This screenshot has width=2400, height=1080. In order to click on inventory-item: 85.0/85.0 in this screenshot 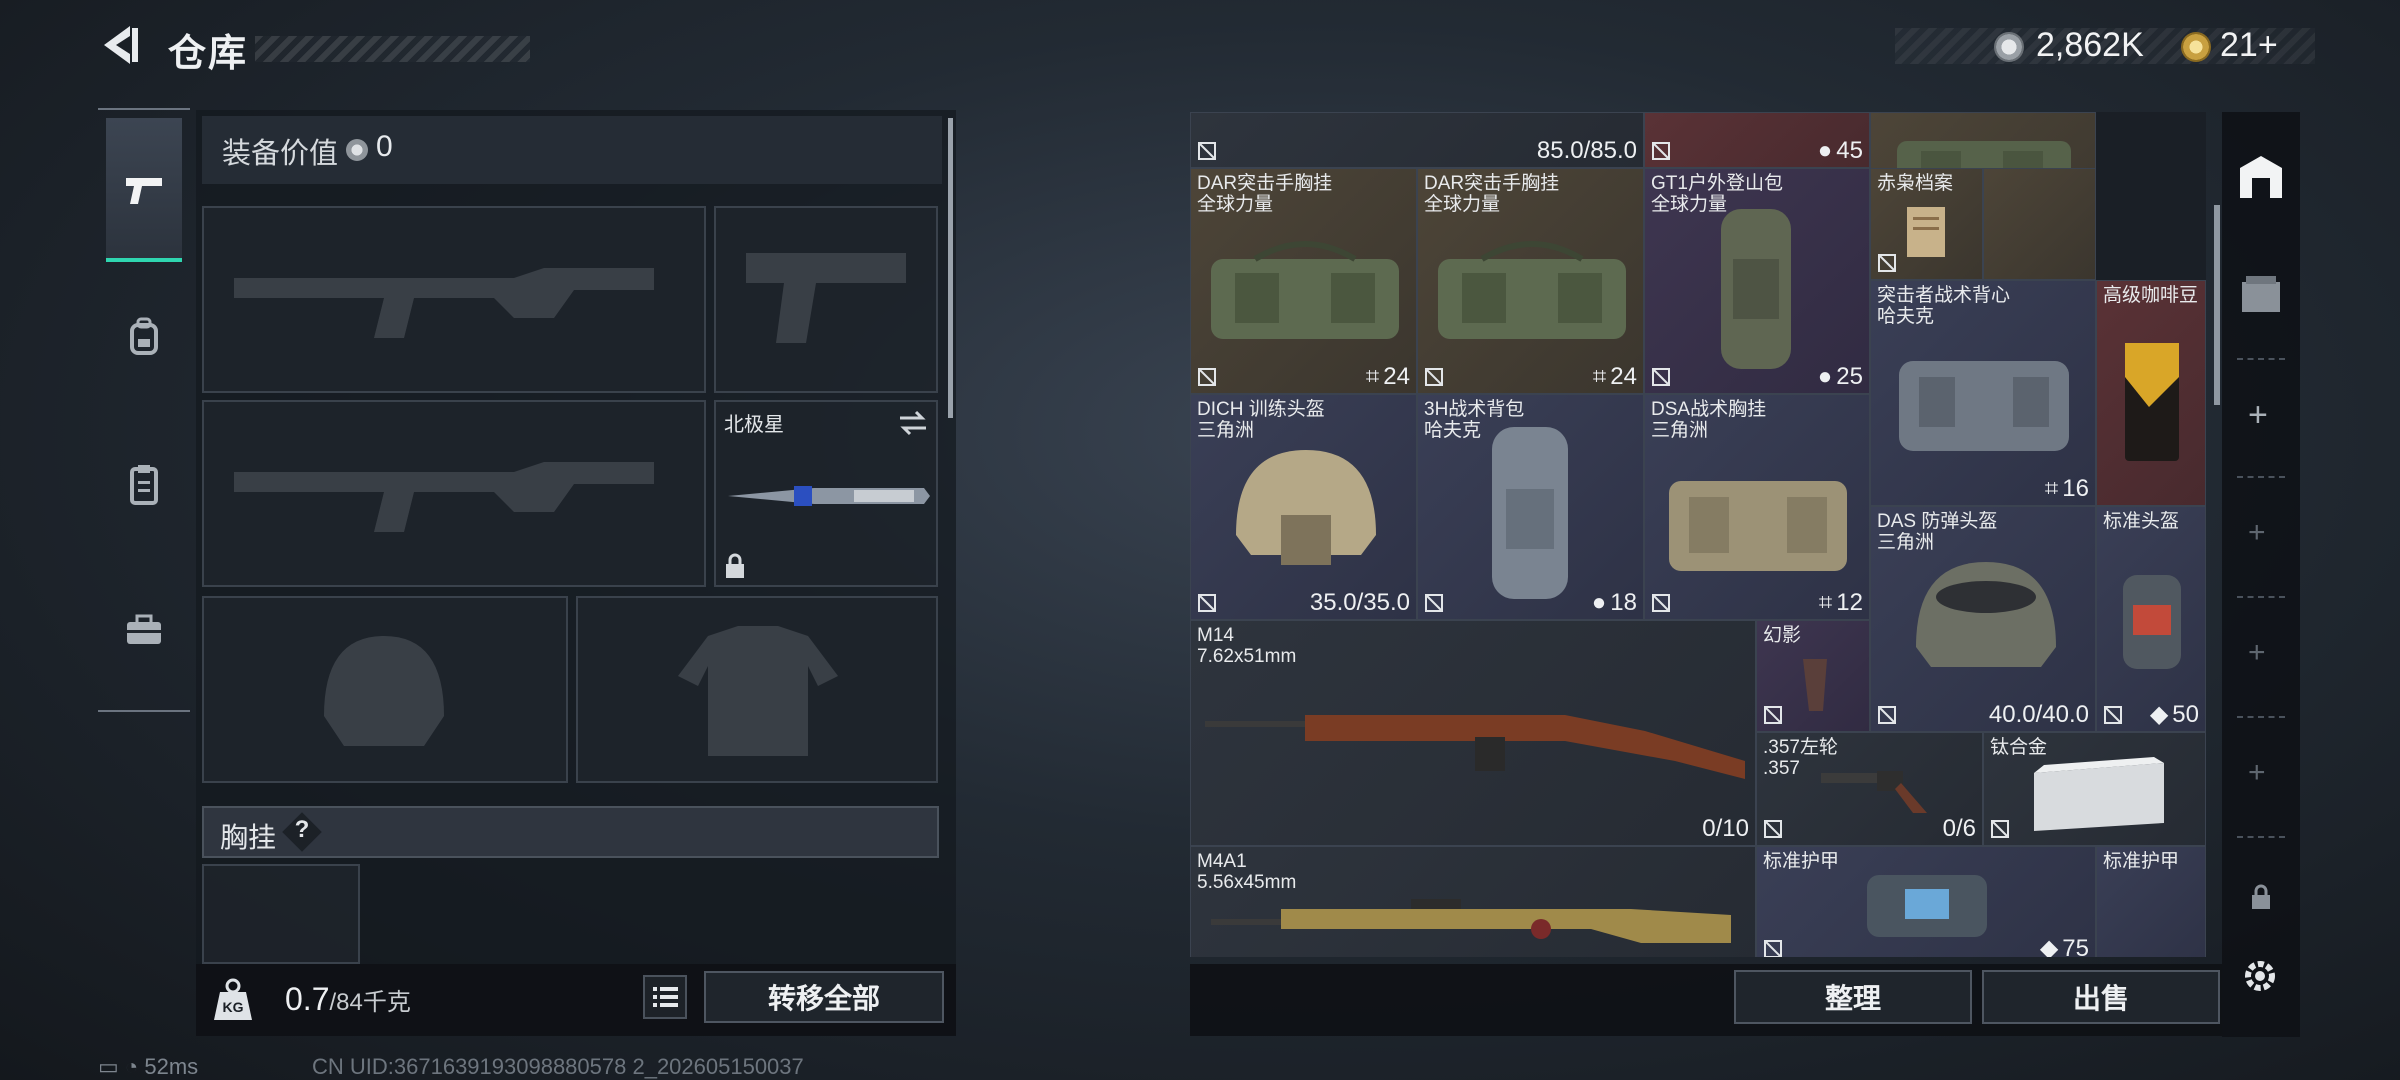, I will do `click(1417, 140)`.